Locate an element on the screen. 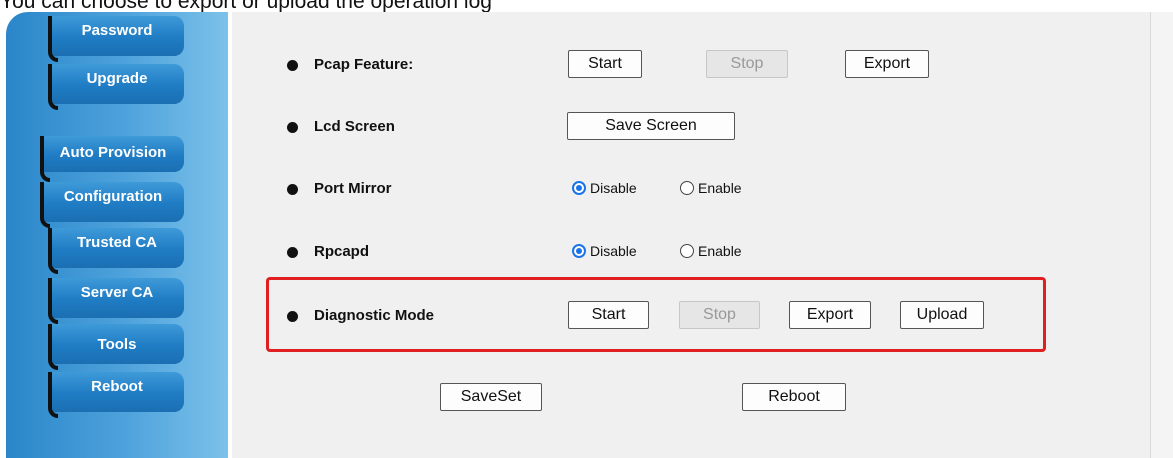 The width and height of the screenshot is (1173, 458). port-mirror-row: Port Mirror Disable Enable is located at coordinates (682, 189).